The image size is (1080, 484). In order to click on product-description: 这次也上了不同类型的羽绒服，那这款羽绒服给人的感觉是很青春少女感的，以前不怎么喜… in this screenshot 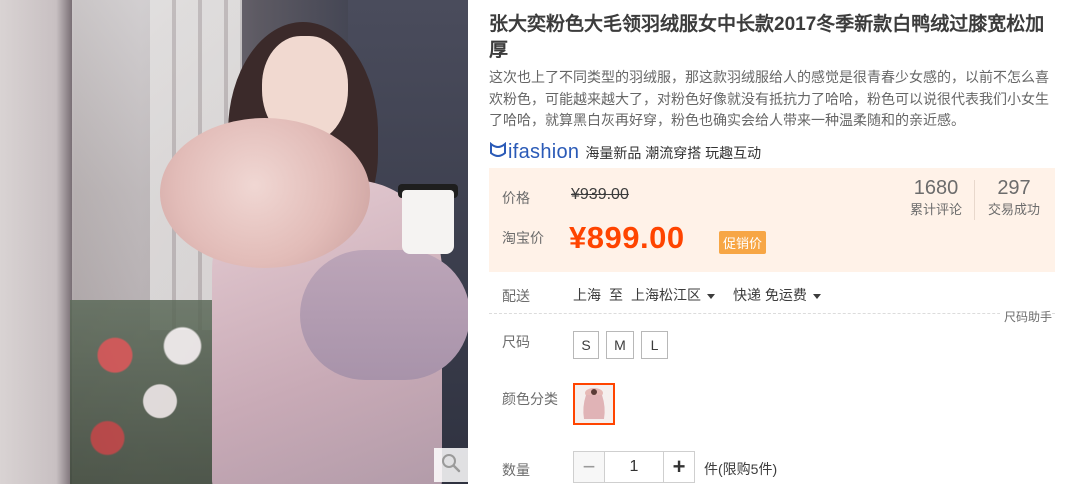, I will do `click(769, 98)`.